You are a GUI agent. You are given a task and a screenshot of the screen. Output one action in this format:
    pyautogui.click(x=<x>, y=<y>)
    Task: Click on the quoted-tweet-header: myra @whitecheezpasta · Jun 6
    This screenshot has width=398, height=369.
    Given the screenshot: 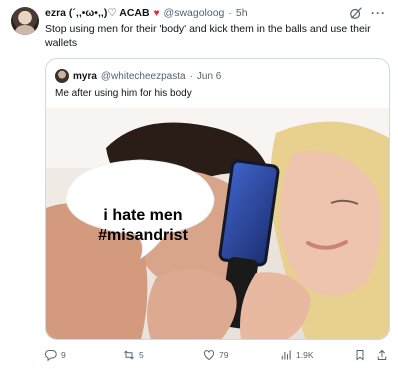 What is the action you would take?
    pyautogui.click(x=138, y=76)
    